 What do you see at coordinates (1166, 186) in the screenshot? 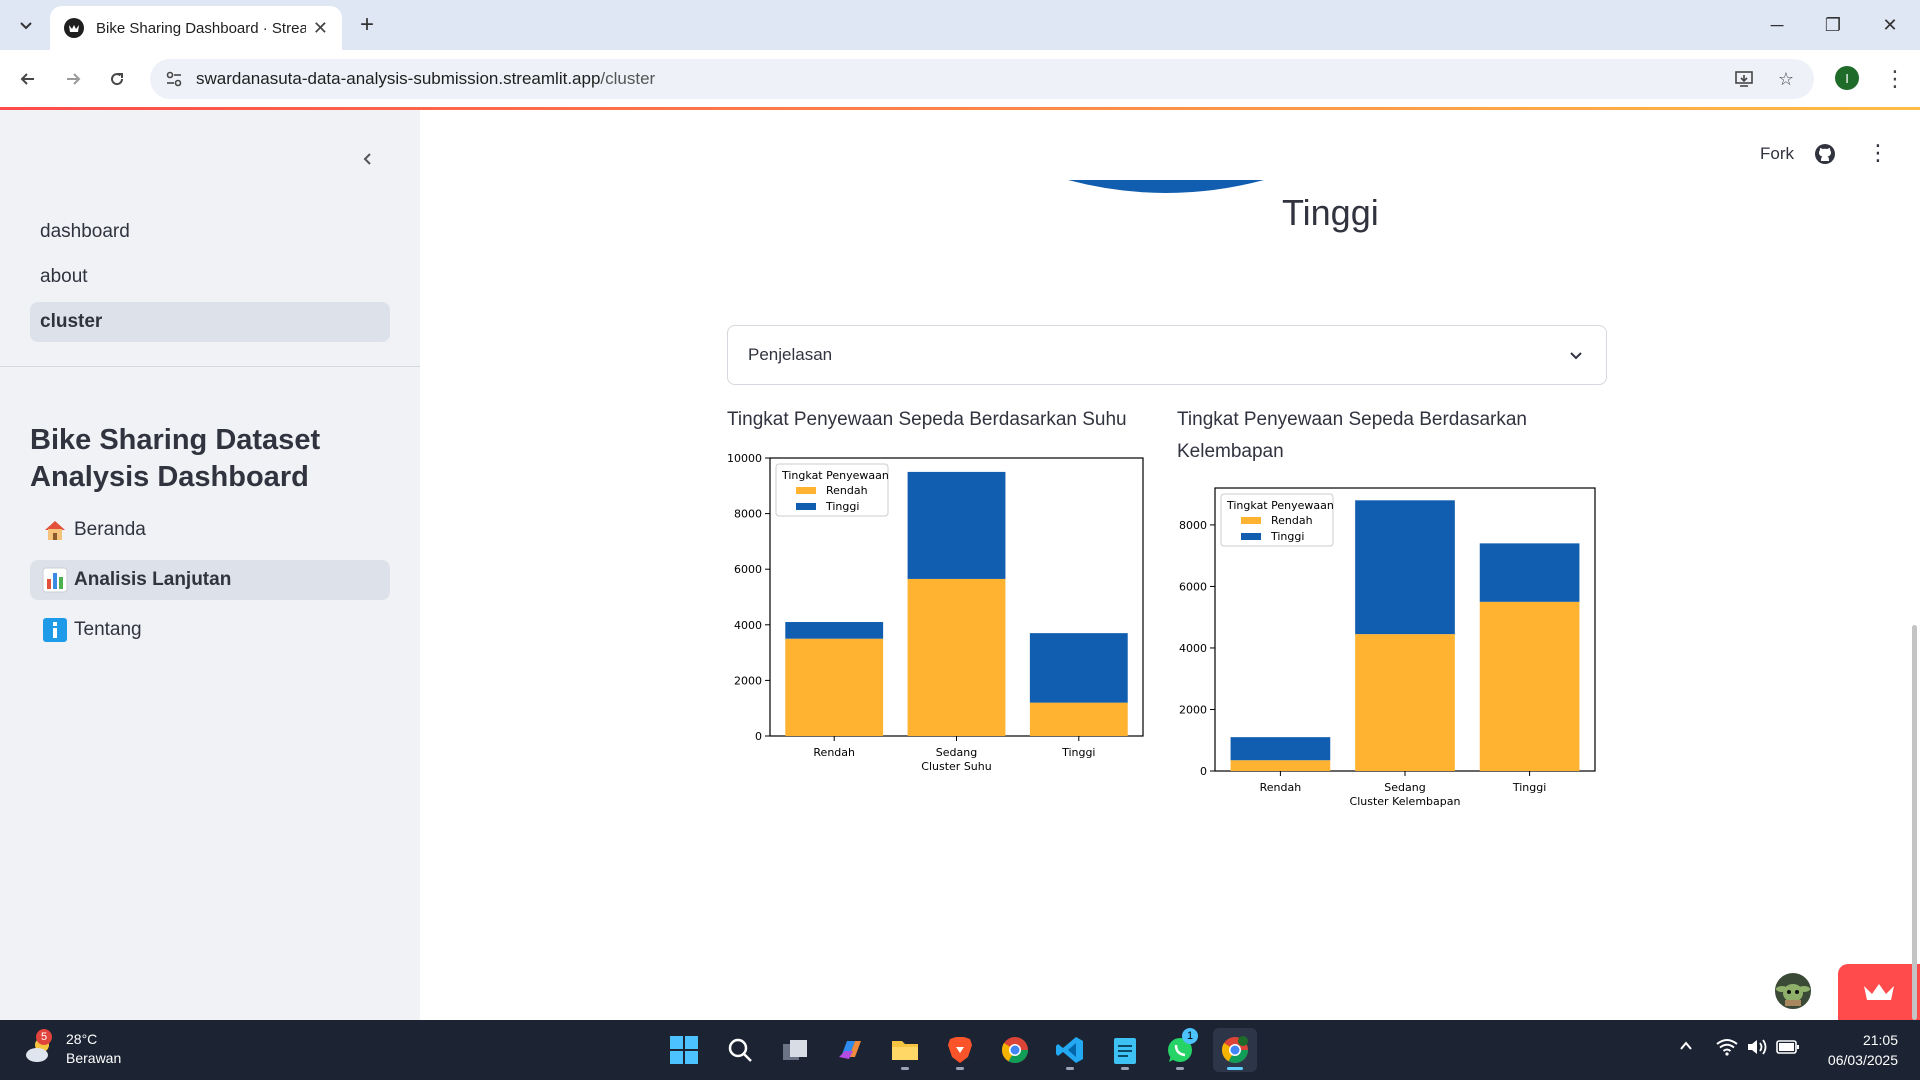
I see `pie-chart-partial` at bounding box center [1166, 186].